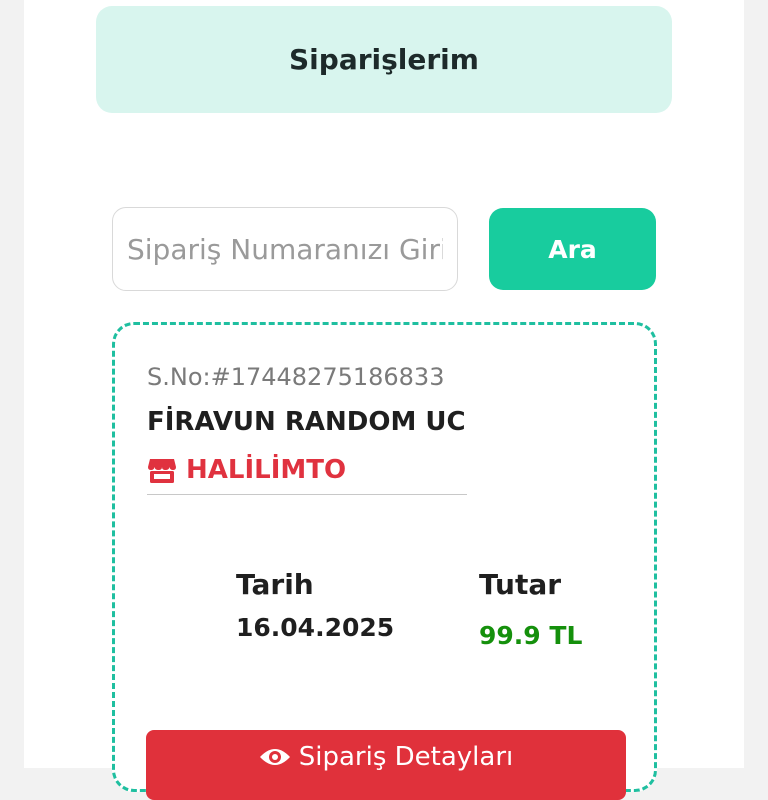  What do you see at coordinates (306, 422) in the screenshot?
I see `product-name: FİRAVUN RANDOM UC` at bounding box center [306, 422].